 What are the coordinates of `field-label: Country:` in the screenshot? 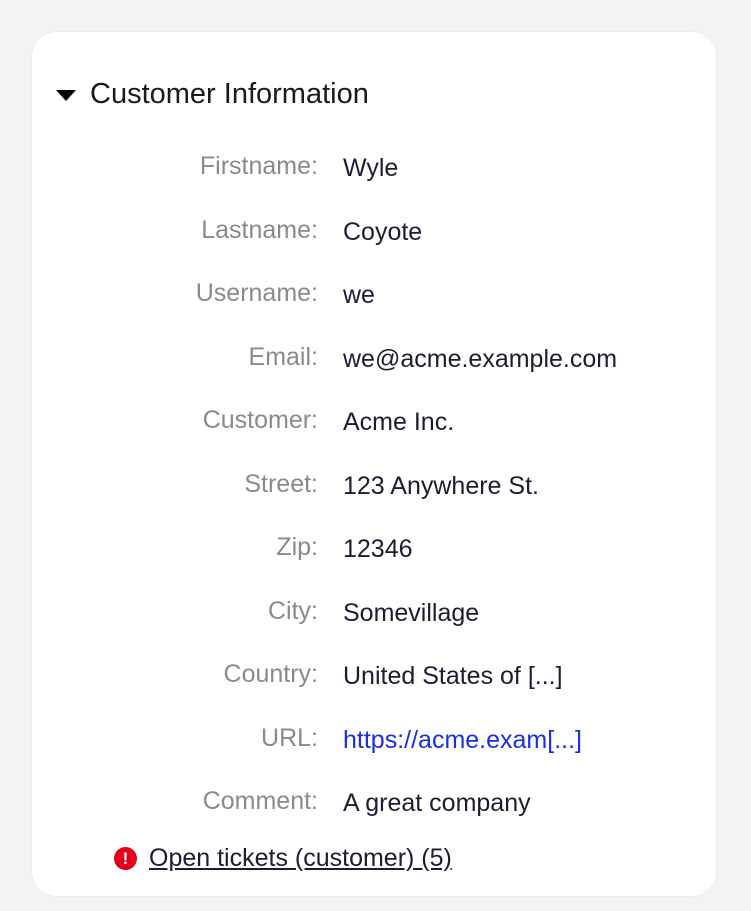 It's located at (270, 674).